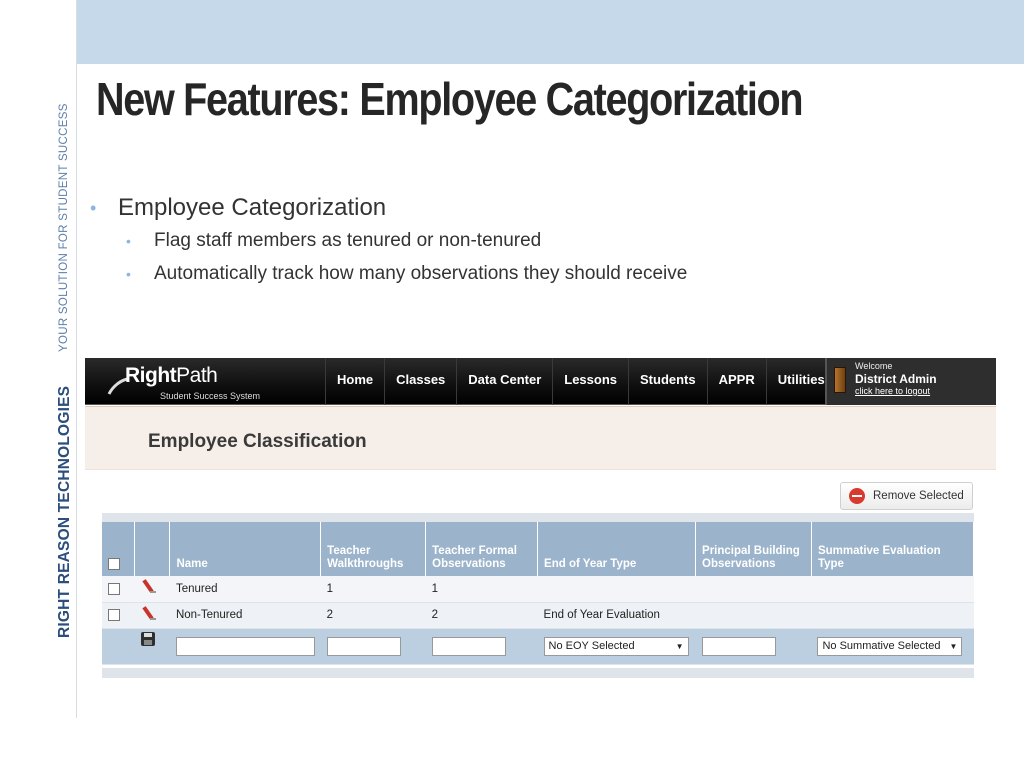 The height and width of the screenshot is (768, 1024). I want to click on bullet-item: • Employee Categorization, so click(387, 208).